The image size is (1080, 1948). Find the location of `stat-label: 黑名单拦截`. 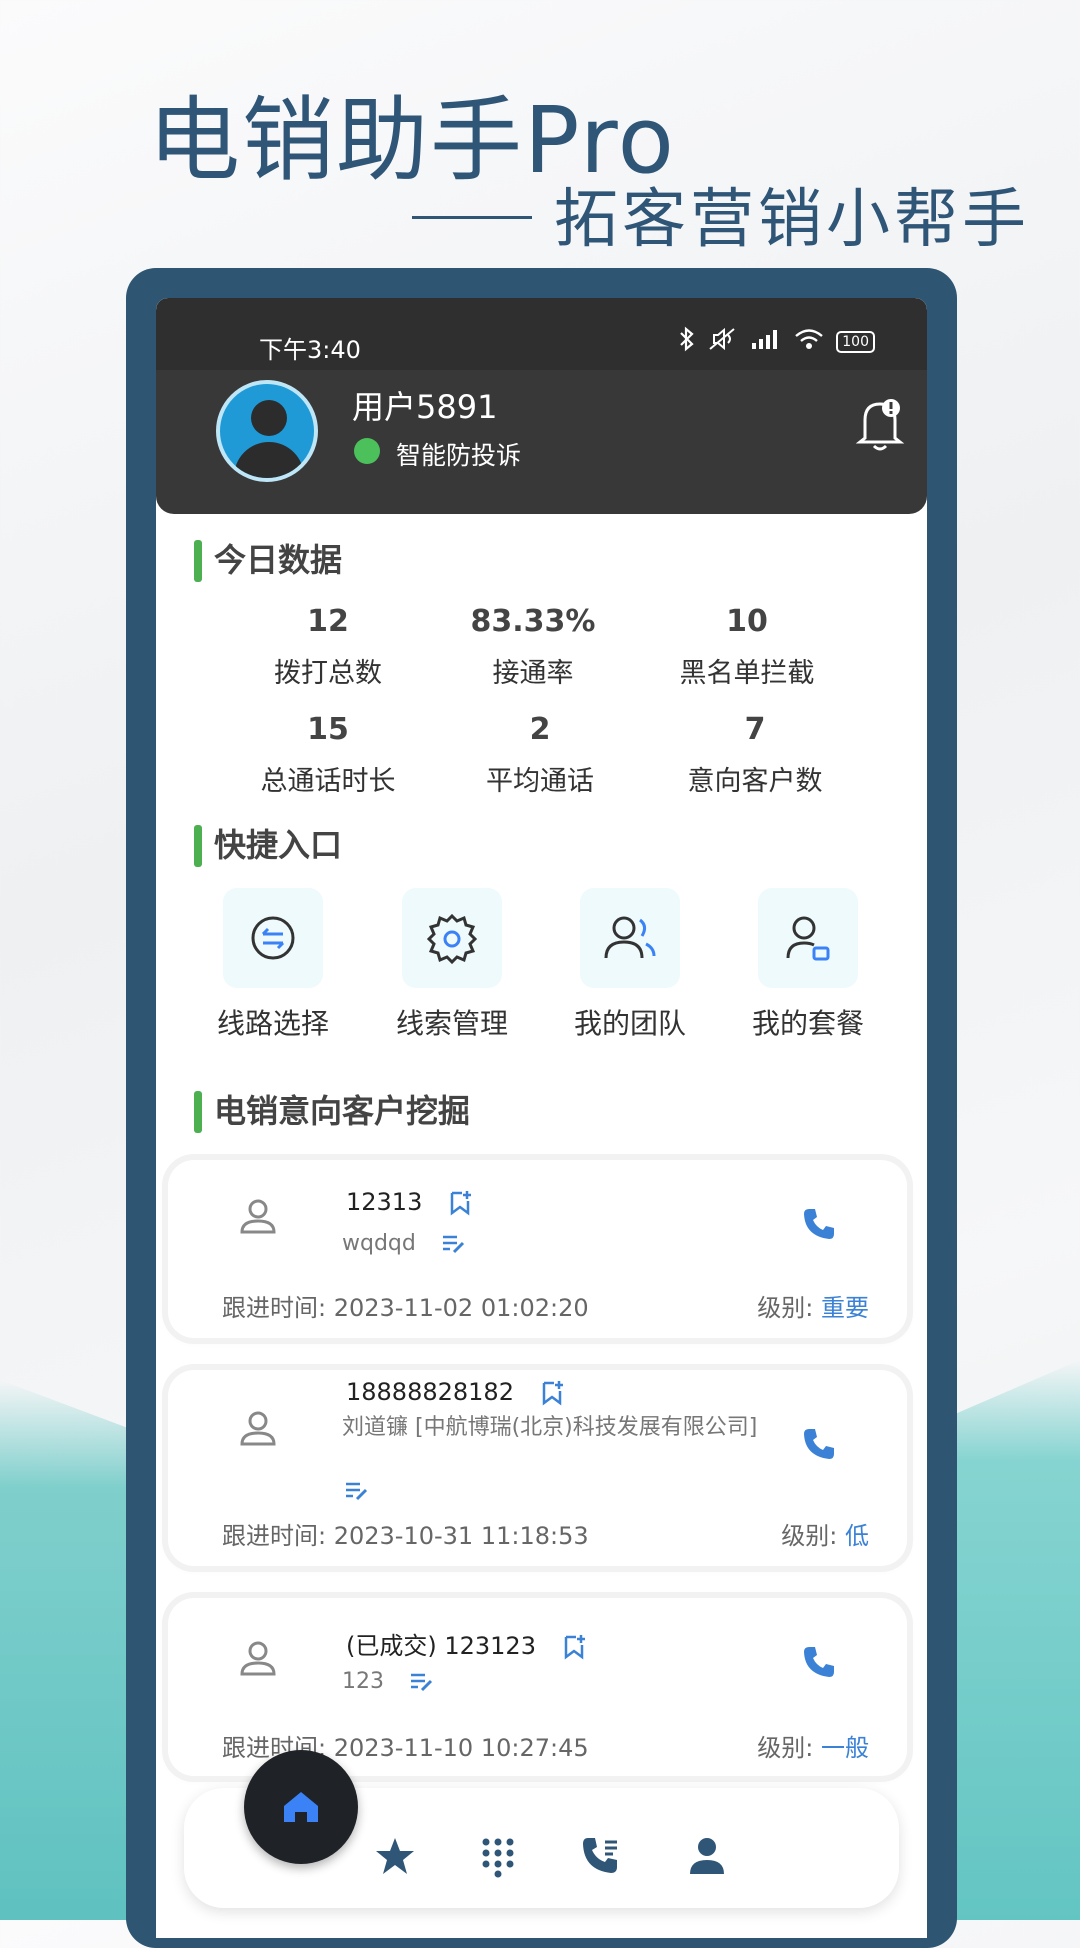

stat-label: 黑名单拦截 is located at coordinates (747, 673).